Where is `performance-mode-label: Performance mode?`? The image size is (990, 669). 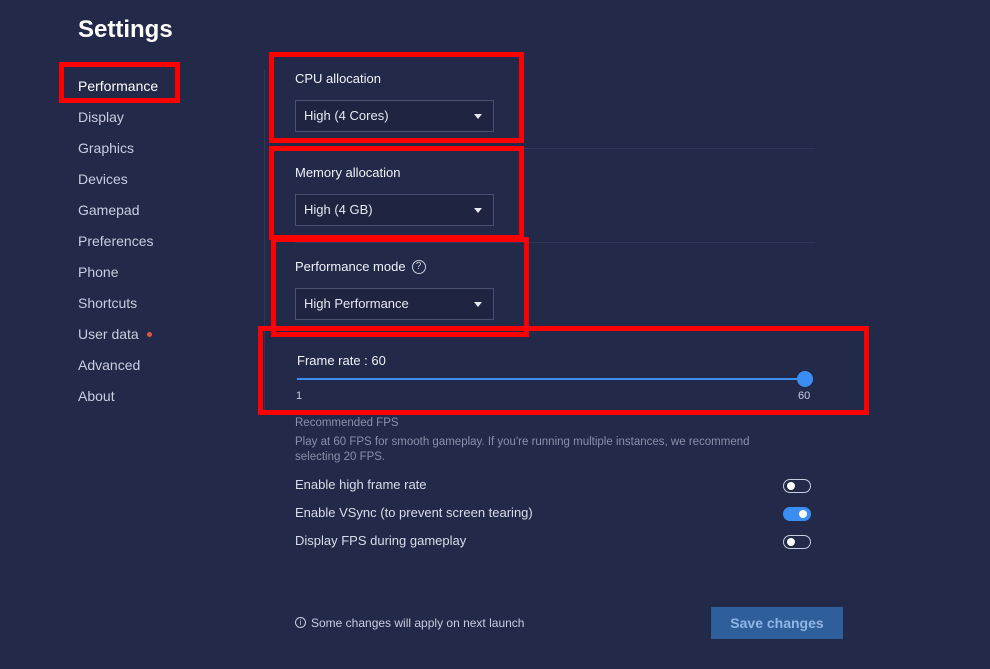
performance-mode-label: Performance mode? is located at coordinates (360, 267).